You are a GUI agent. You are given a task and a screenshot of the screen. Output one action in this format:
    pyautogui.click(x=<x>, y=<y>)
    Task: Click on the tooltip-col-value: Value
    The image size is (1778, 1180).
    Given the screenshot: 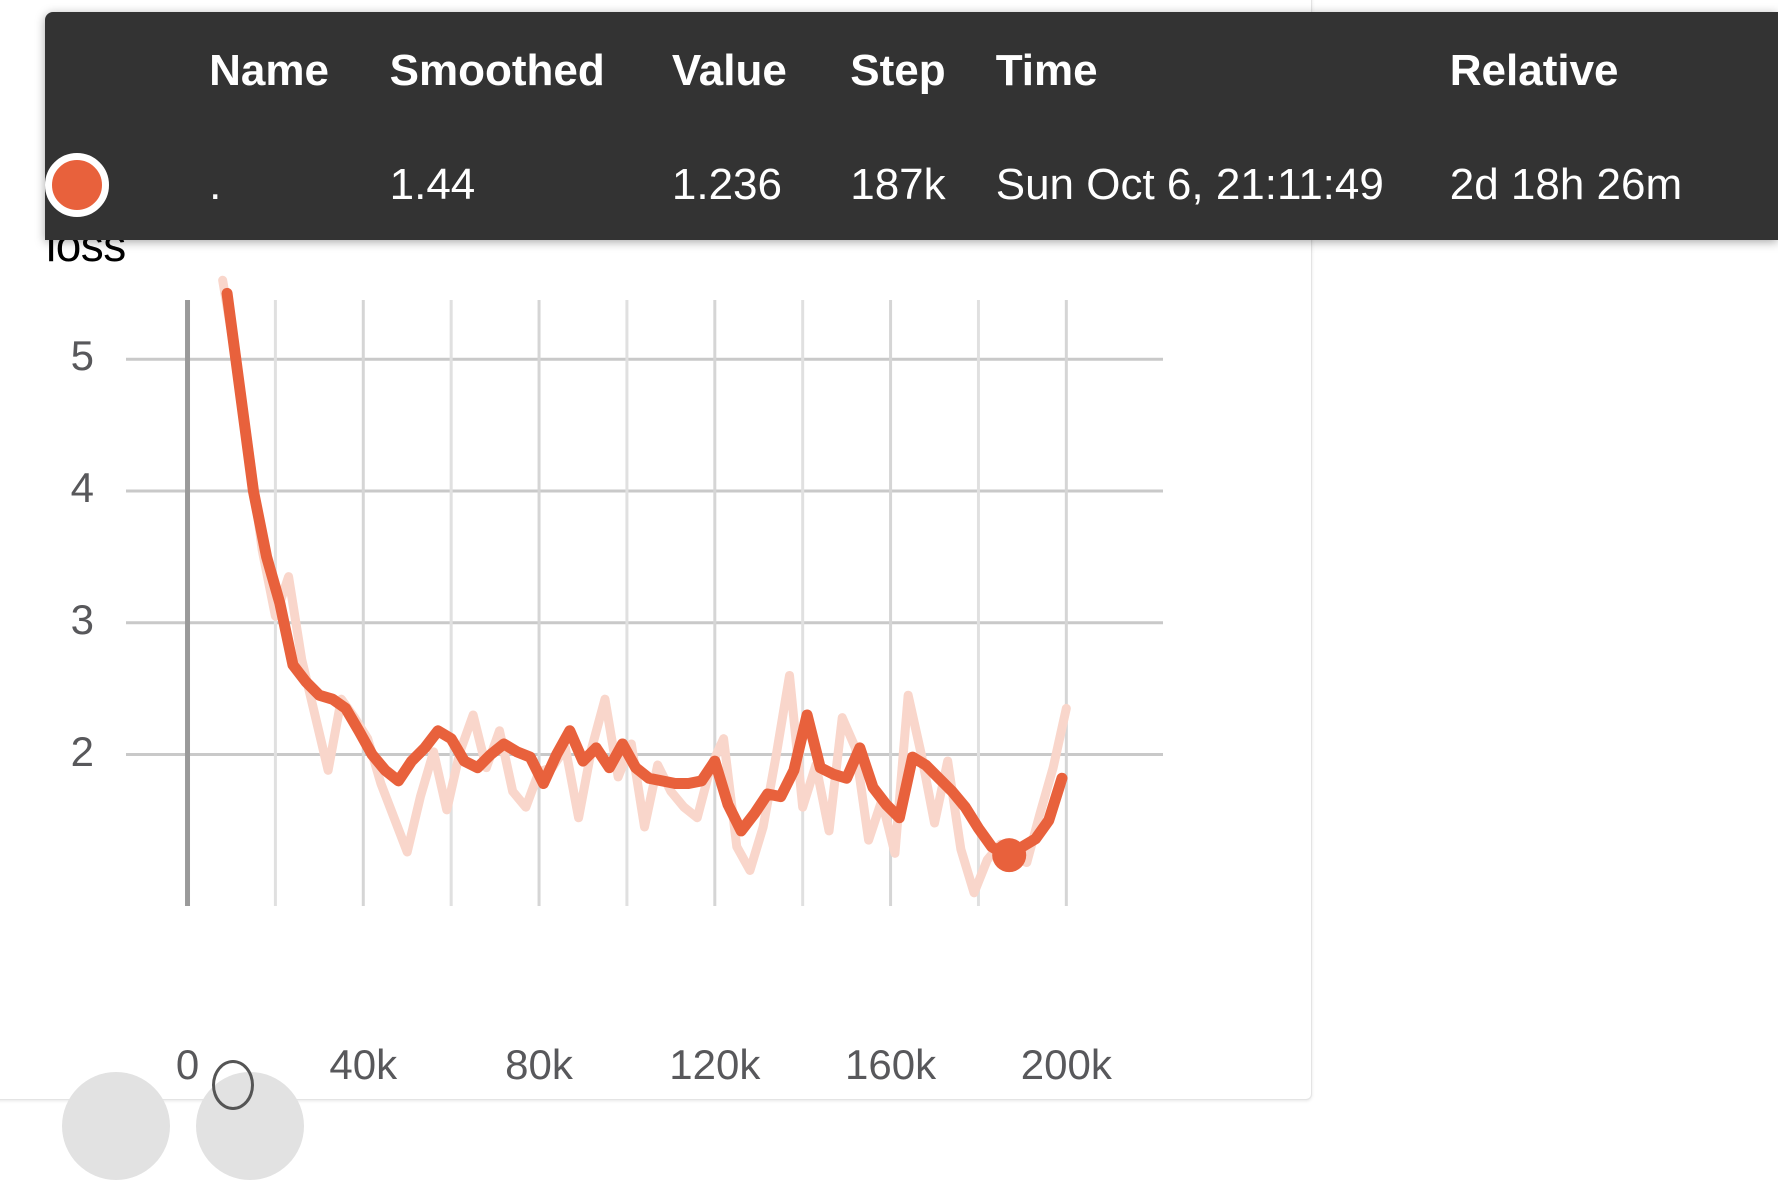 What is the action you would take?
    pyautogui.click(x=729, y=70)
    